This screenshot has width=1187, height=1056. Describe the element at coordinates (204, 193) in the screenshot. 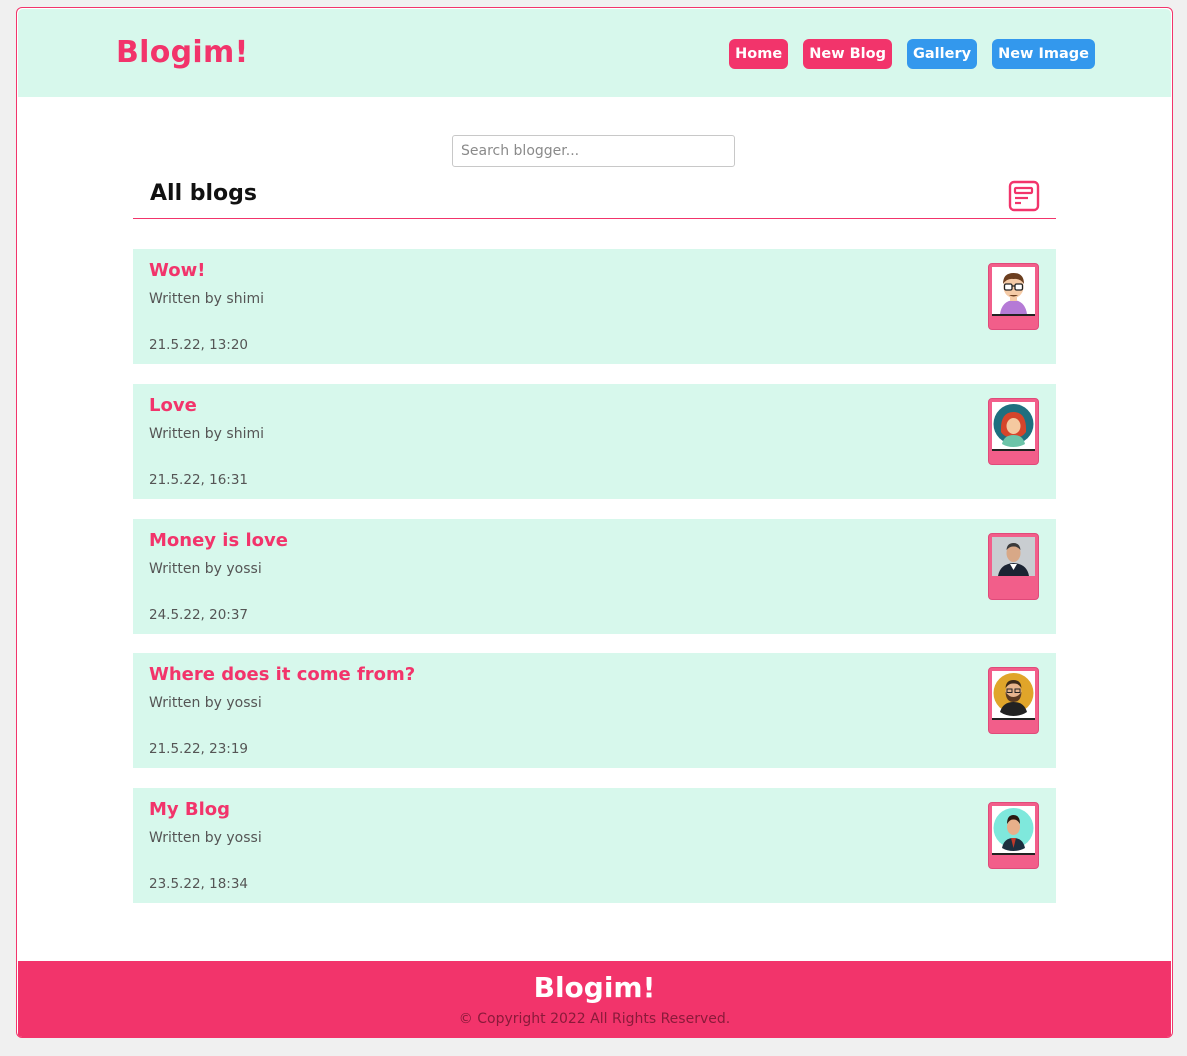

I see `page-title: All blogs` at that location.